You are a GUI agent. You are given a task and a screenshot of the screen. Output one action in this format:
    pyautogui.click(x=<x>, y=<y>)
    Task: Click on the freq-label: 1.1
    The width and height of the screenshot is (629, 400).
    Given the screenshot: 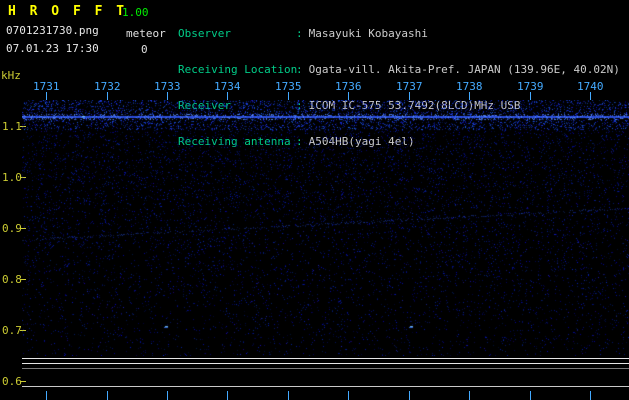 What is the action you would take?
    pyautogui.click(x=12, y=126)
    